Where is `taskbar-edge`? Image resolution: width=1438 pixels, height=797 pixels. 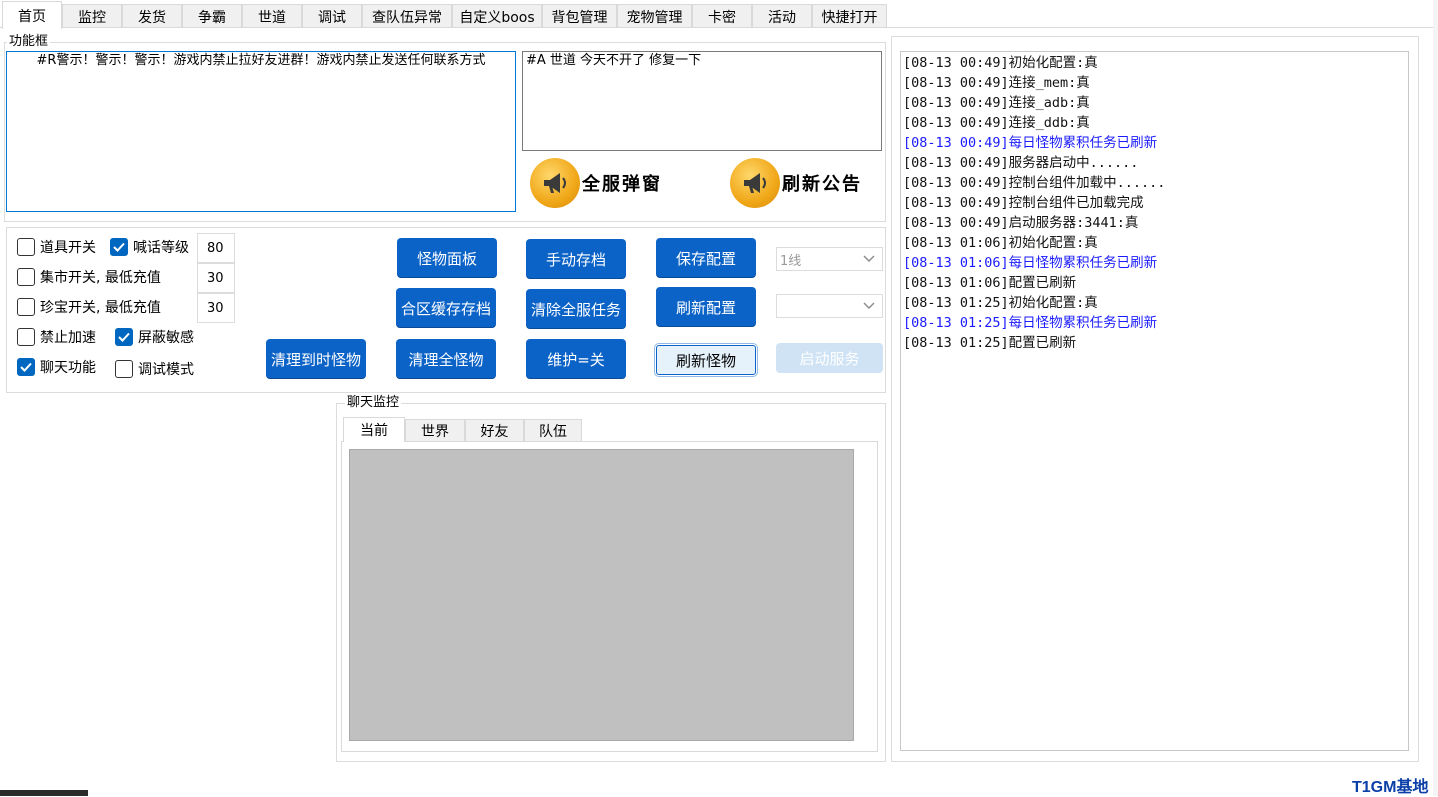
taskbar-edge is located at coordinates (44, 793).